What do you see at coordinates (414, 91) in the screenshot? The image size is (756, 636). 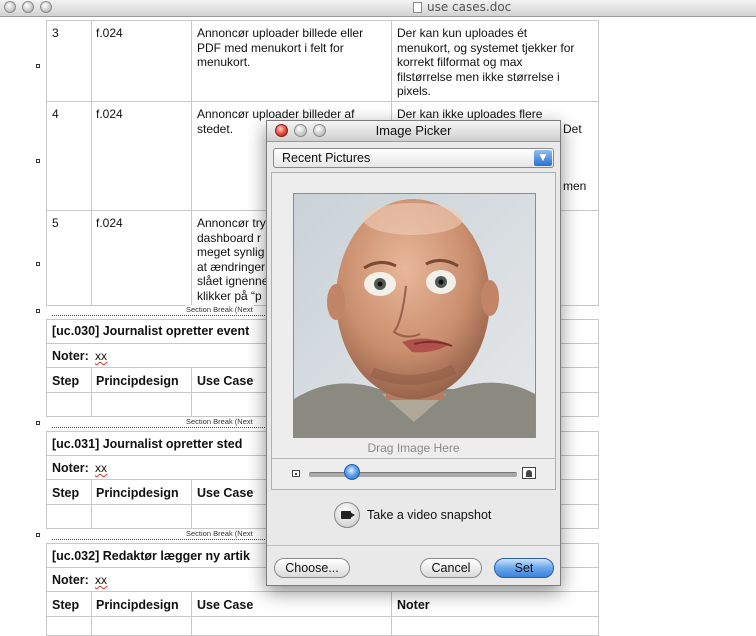 I see `row-noter-line: pixels.` at bounding box center [414, 91].